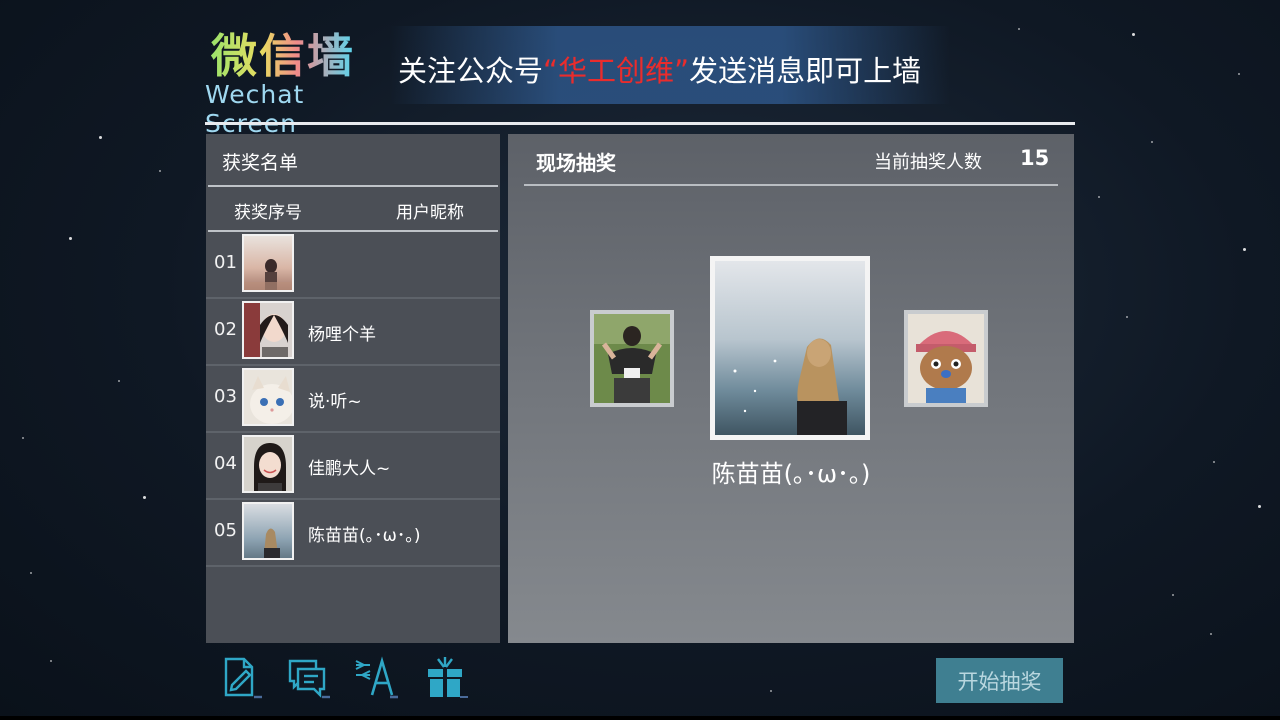  I want to click on winner-row: 04 佳鹏大人~, so click(353, 466).